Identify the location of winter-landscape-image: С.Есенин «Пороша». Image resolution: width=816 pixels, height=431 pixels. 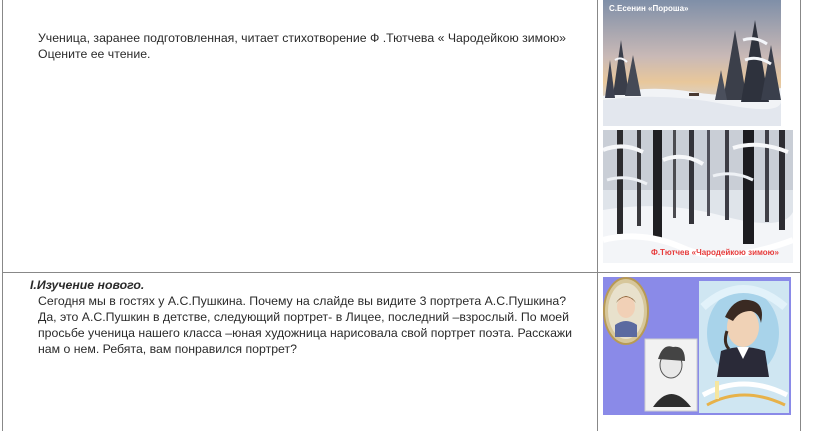
(692, 63).